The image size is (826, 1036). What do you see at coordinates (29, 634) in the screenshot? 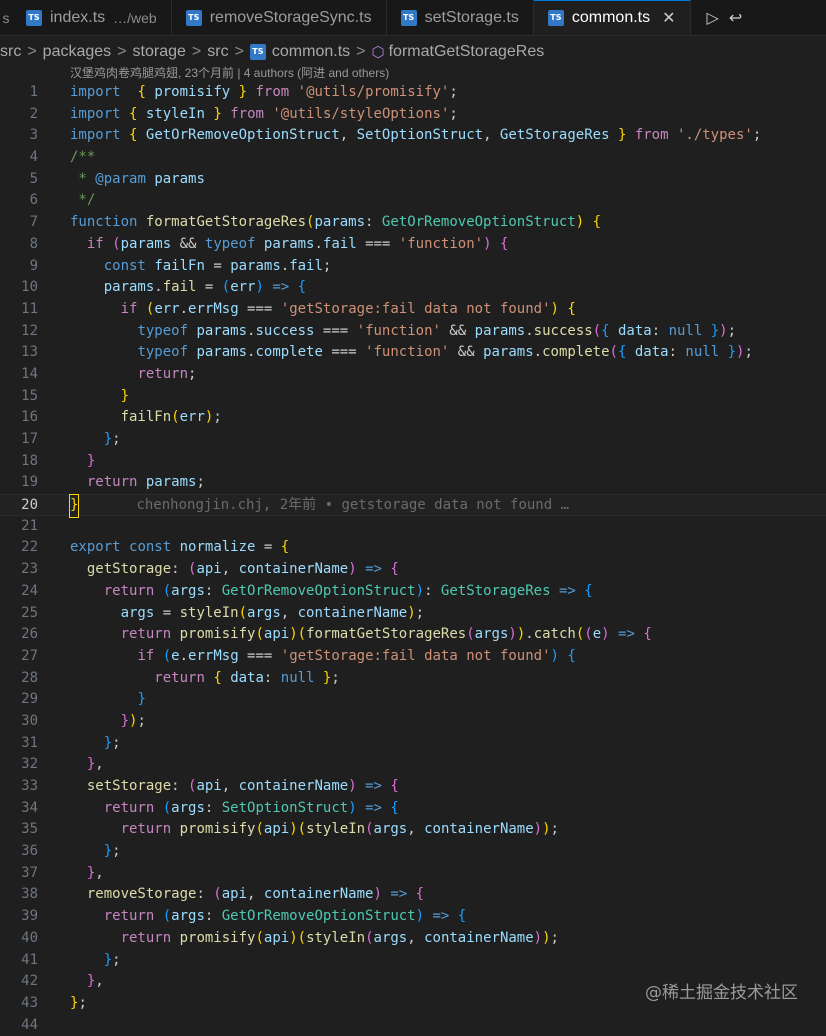
I see `line-number: 26` at bounding box center [29, 634].